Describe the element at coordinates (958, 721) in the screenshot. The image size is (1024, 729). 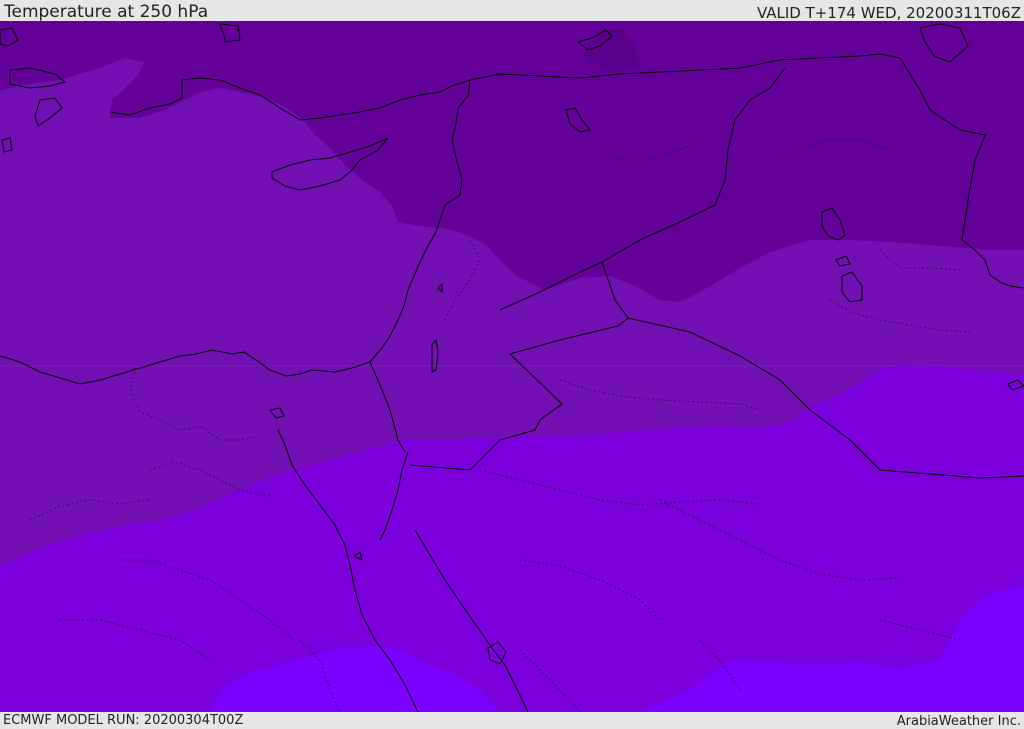
I see `credit-label: ArabiaWeather Inc.` at that location.